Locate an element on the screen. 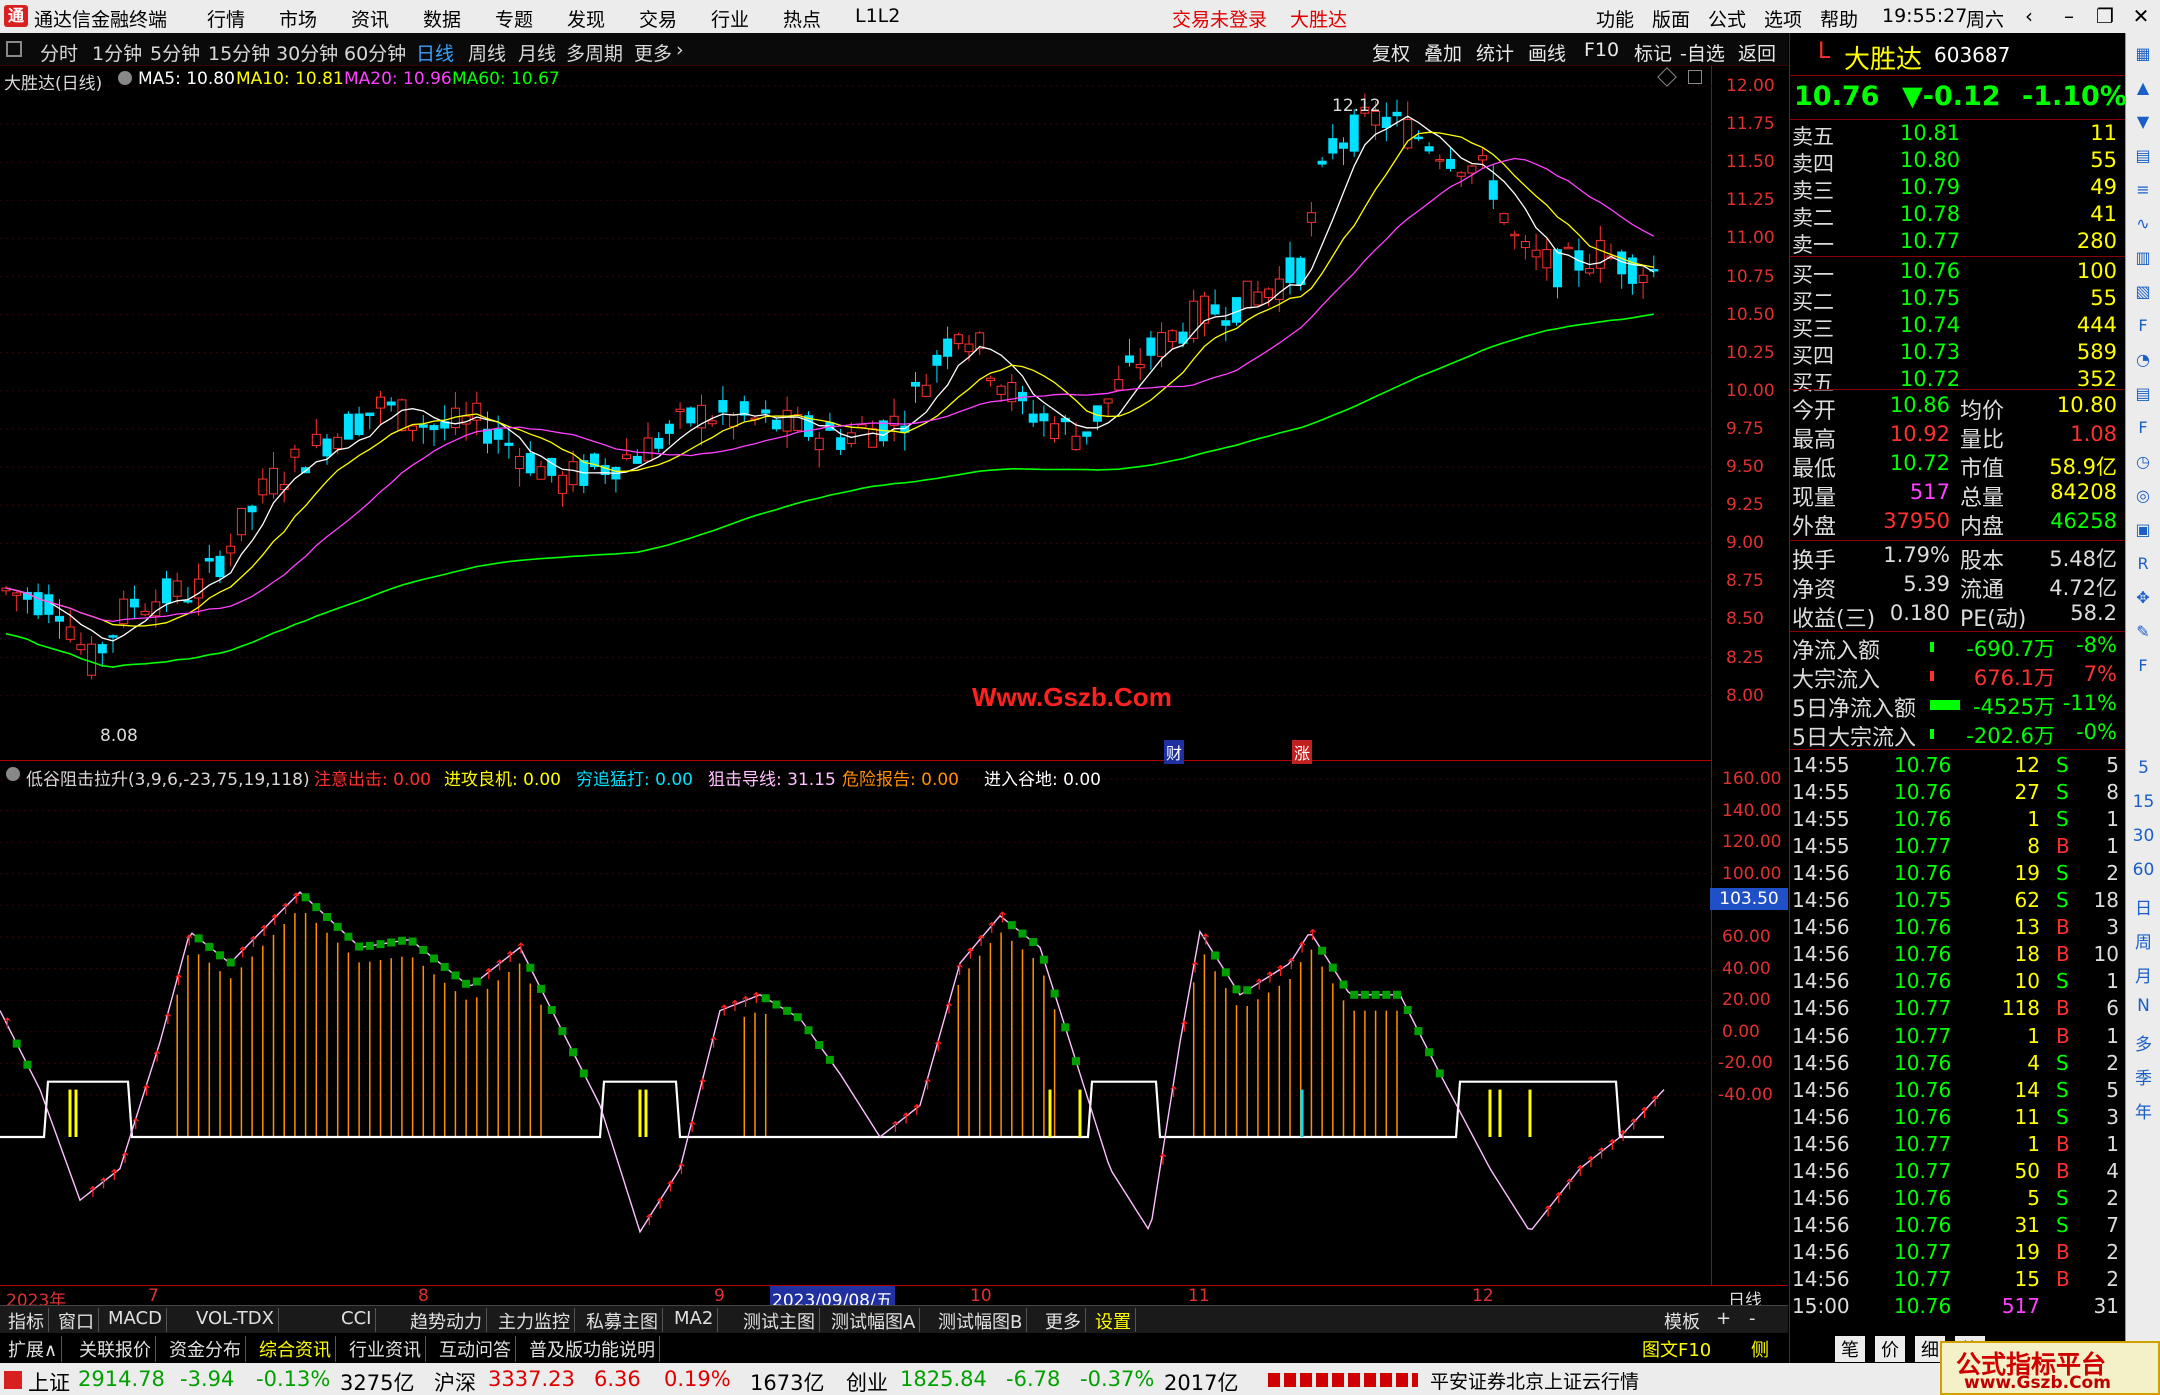 The width and height of the screenshot is (2160, 1395). expand-icon is located at coordinates (1695, 77).